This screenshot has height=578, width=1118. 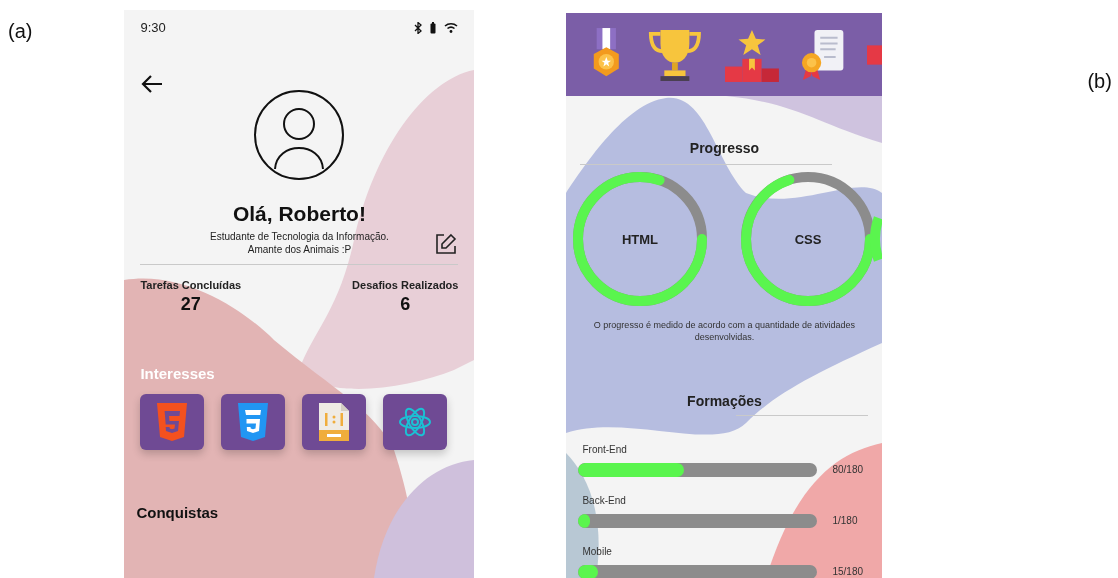 I want to click on section-title: Formações, so click(x=724, y=401).